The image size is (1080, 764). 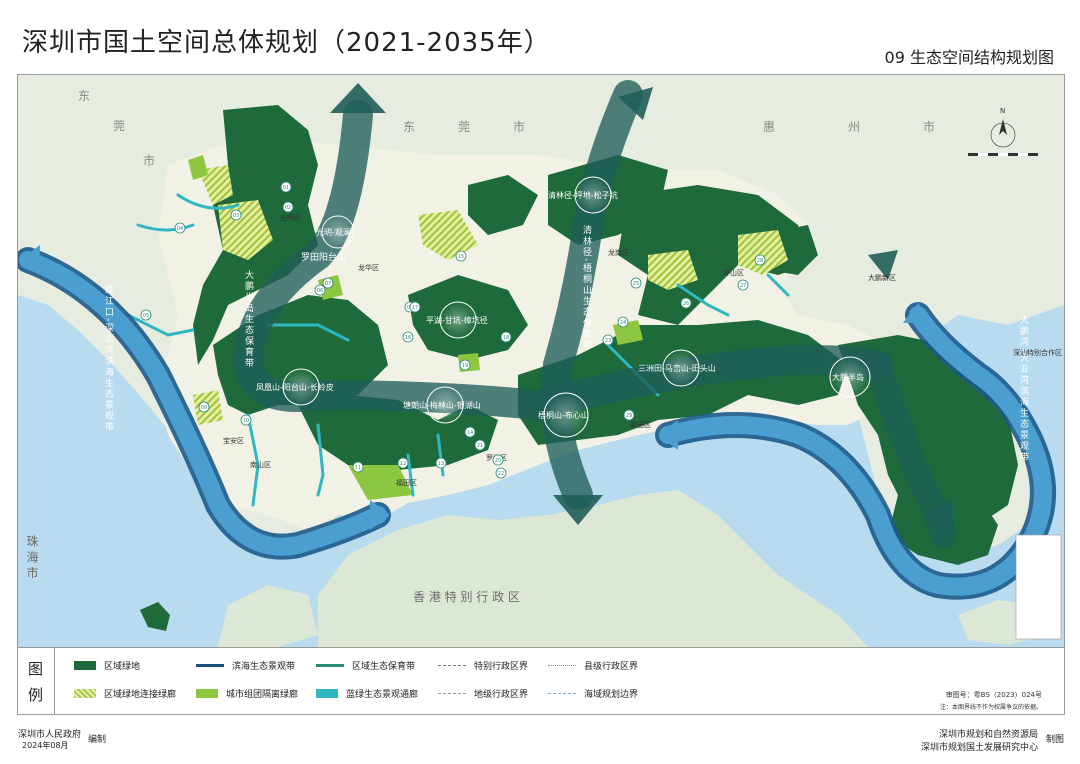 I want to click on north-label: N, so click(x=1002, y=111).